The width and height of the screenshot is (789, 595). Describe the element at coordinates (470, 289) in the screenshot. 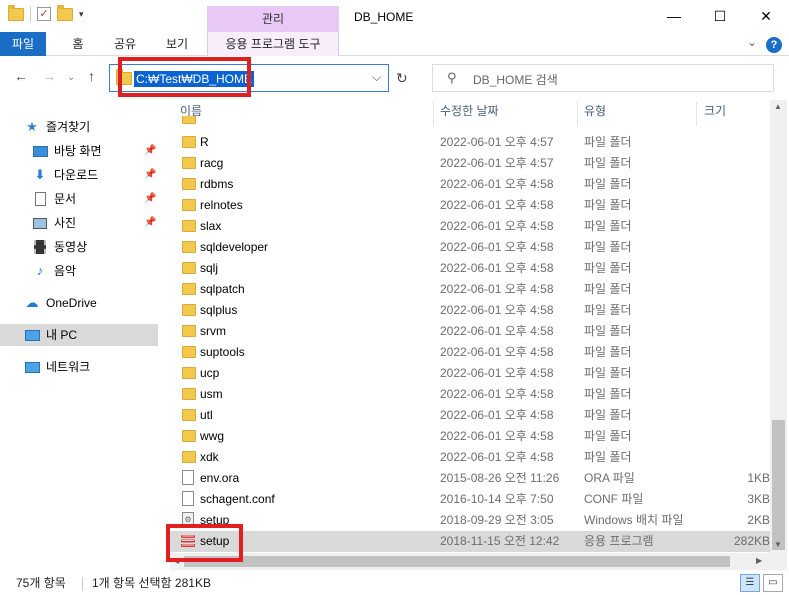

I see `table-row: sqlpatch 2022-06-01 오후 4:58 파일 폴더` at that location.